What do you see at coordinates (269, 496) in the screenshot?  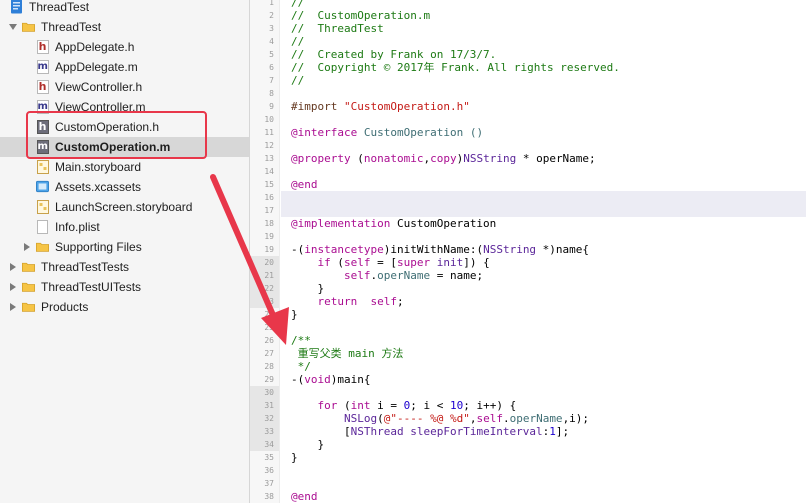 I see `line-number: 38` at bounding box center [269, 496].